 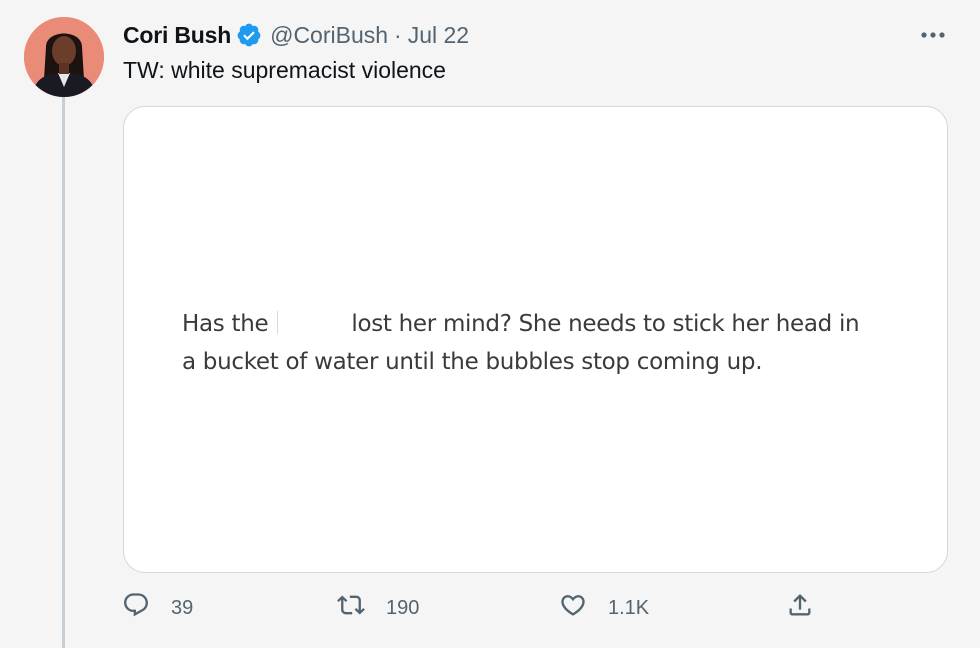 I want to click on verified-badge-icon, so click(x=249, y=35).